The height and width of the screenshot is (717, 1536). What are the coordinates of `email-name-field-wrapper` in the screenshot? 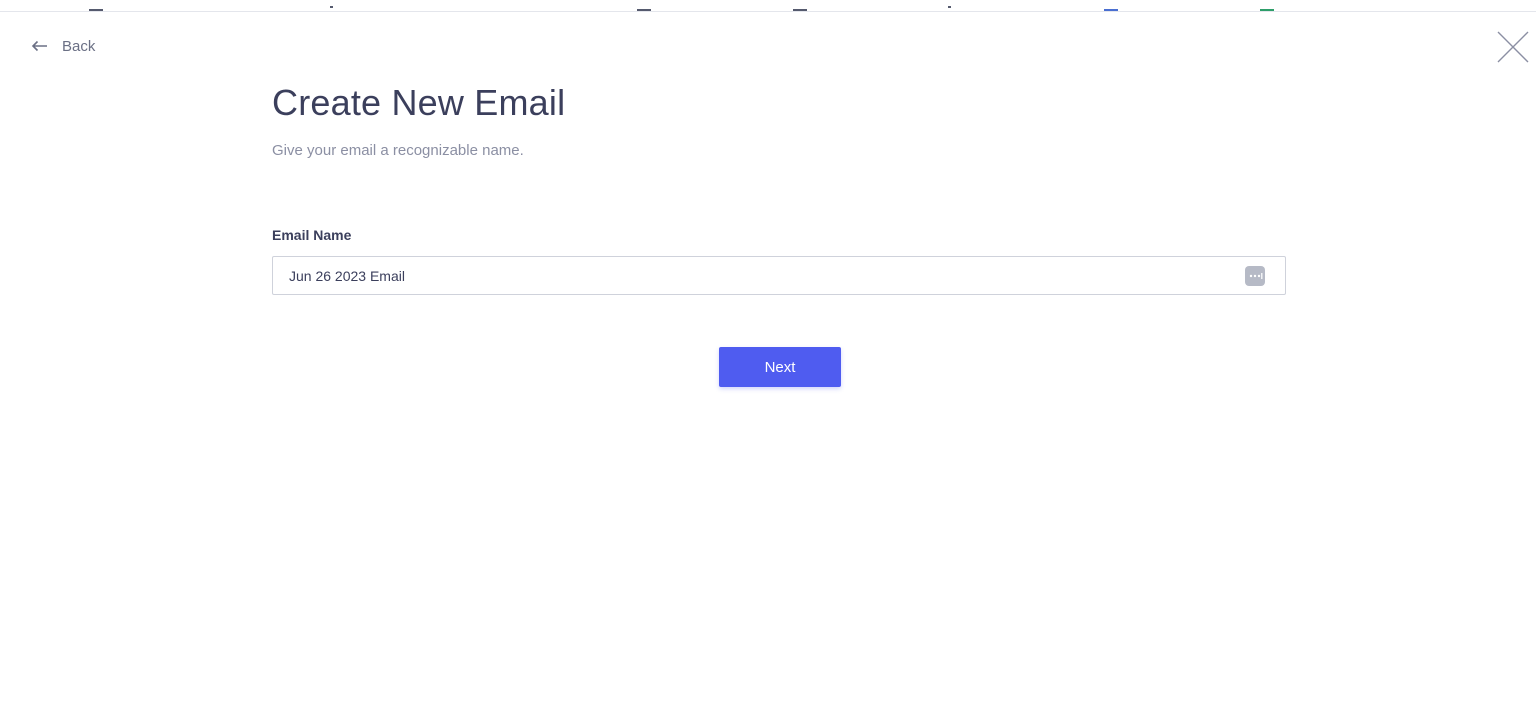 It's located at (779, 275).